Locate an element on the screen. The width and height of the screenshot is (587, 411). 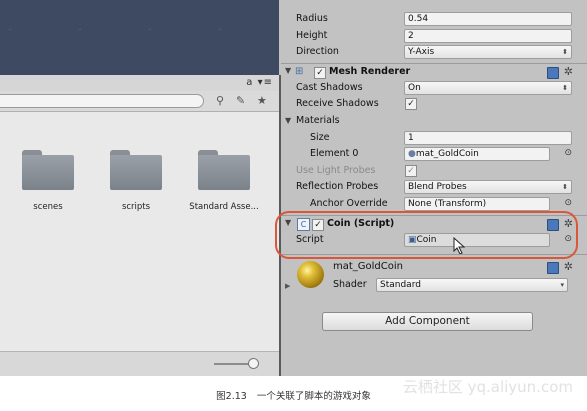
scene-grid is located at coordinates (139, 37).